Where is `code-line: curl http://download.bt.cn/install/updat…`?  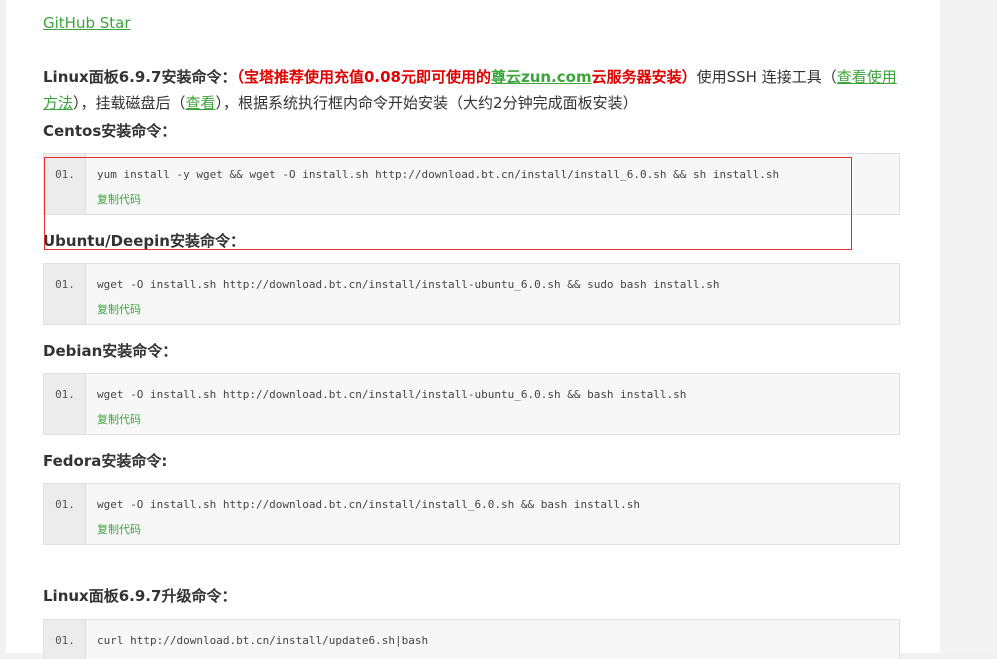 code-line: curl http://download.bt.cn/install/updat… is located at coordinates (263, 640).